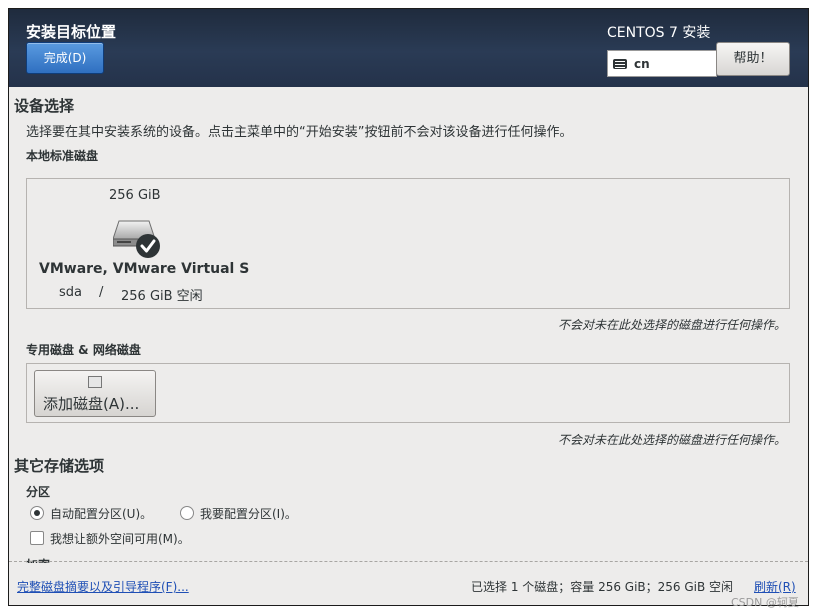  What do you see at coordinates (602, 587) in the screenshot?
I see `selection-status: 已选择 1 个磁盘；容量 256 GiB；256 GiB 空闲` at bounding box center [602, 587].